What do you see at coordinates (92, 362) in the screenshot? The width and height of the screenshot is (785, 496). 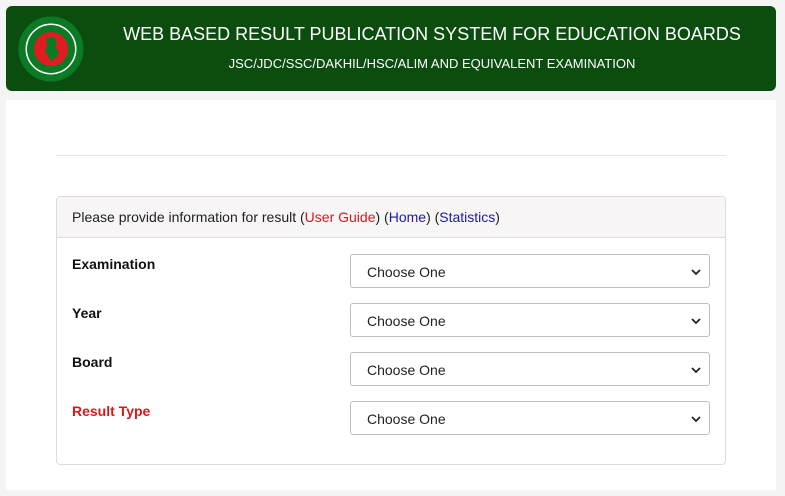 I see `board-label: Board` at bounding box center [92, 362].